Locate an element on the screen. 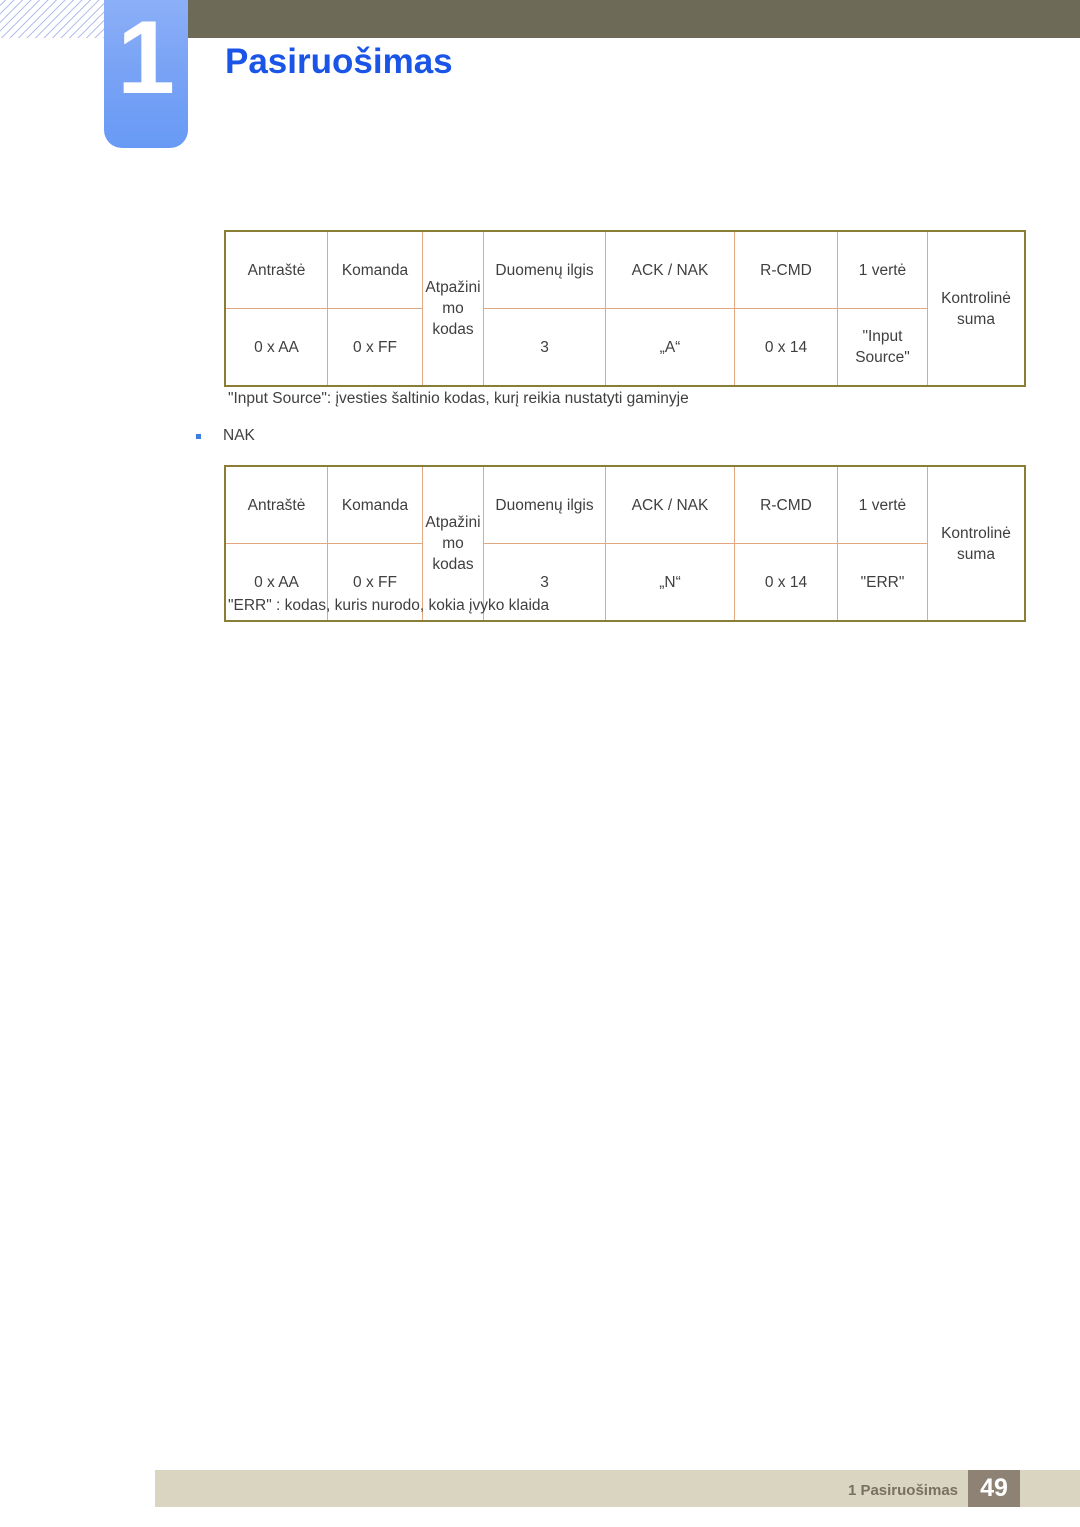  chapter-number: 1 is located at coordinates (146, 58).